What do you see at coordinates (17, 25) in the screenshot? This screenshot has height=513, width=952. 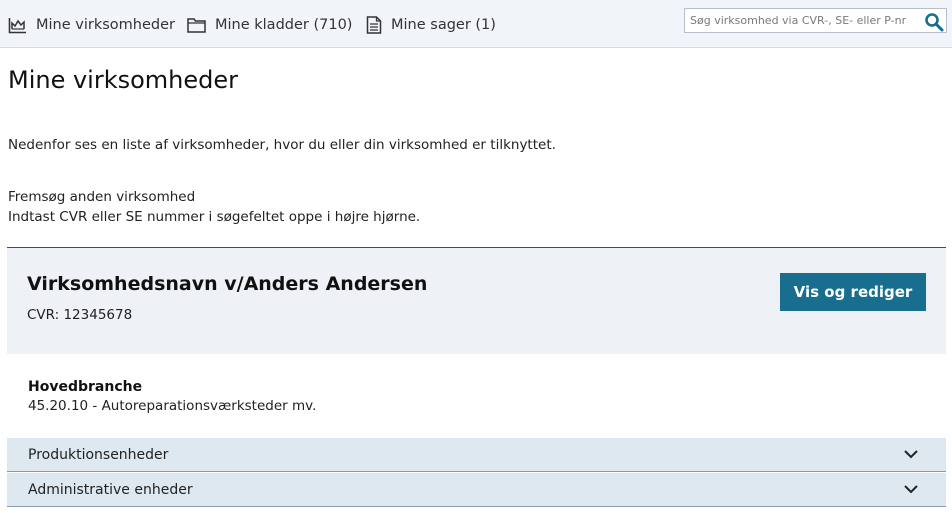 I see `chart-icon` at bounding box center [17, 25].